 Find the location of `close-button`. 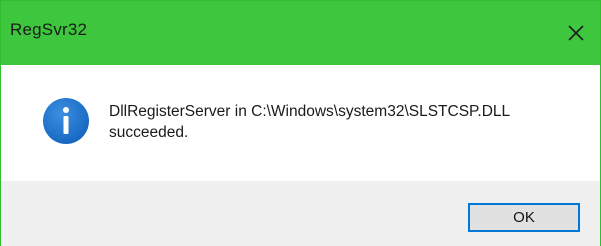

close-button is located at coordinates (576, 33).